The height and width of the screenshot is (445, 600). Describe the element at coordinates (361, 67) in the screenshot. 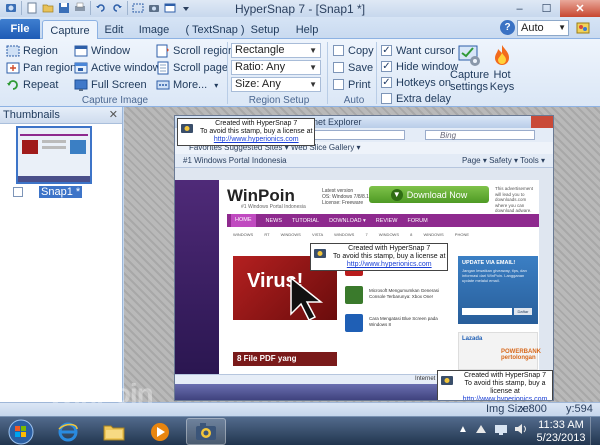

I see `auto-save-label: Save` at that location.